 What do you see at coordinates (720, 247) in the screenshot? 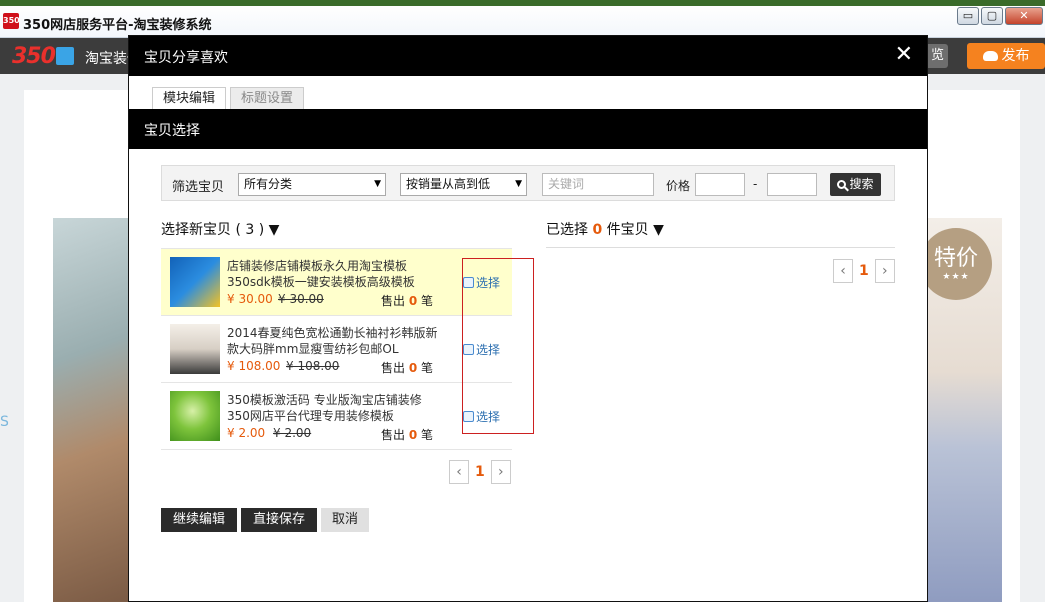
I see `divider` at bounding box center [720, 247].